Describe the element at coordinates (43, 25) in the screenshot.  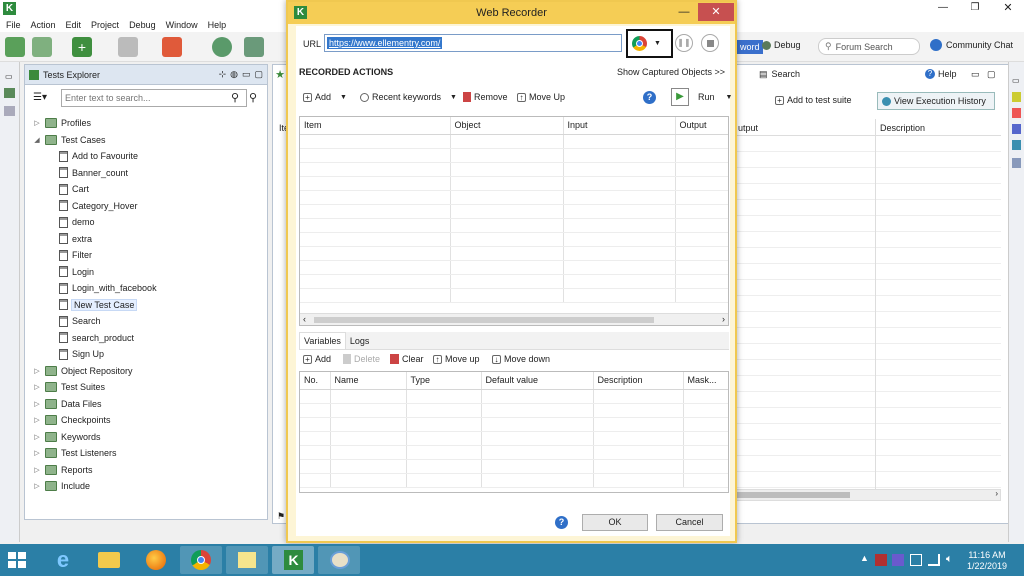
I see `menu-action: Action` at that location.